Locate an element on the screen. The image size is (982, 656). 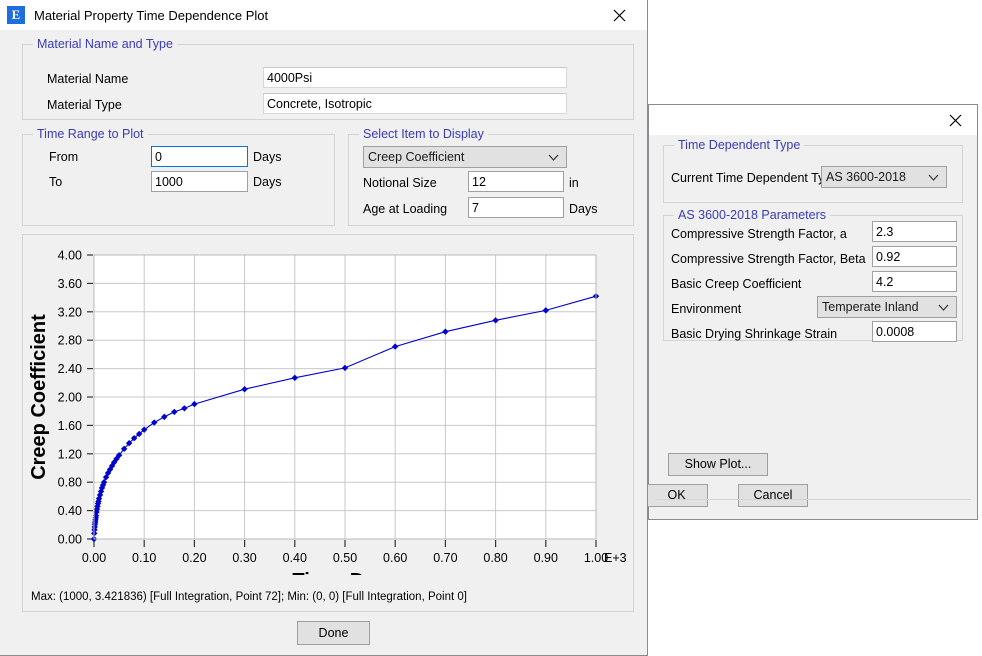
svg-text: 0.20 is located at coordinates (194, 558).